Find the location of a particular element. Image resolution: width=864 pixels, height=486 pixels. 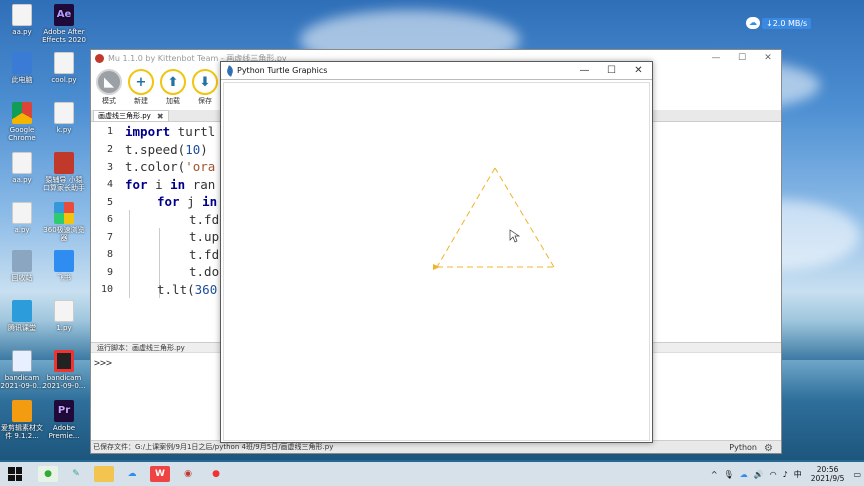

clock-time: 20:56 is located at coordinates (827, 469).